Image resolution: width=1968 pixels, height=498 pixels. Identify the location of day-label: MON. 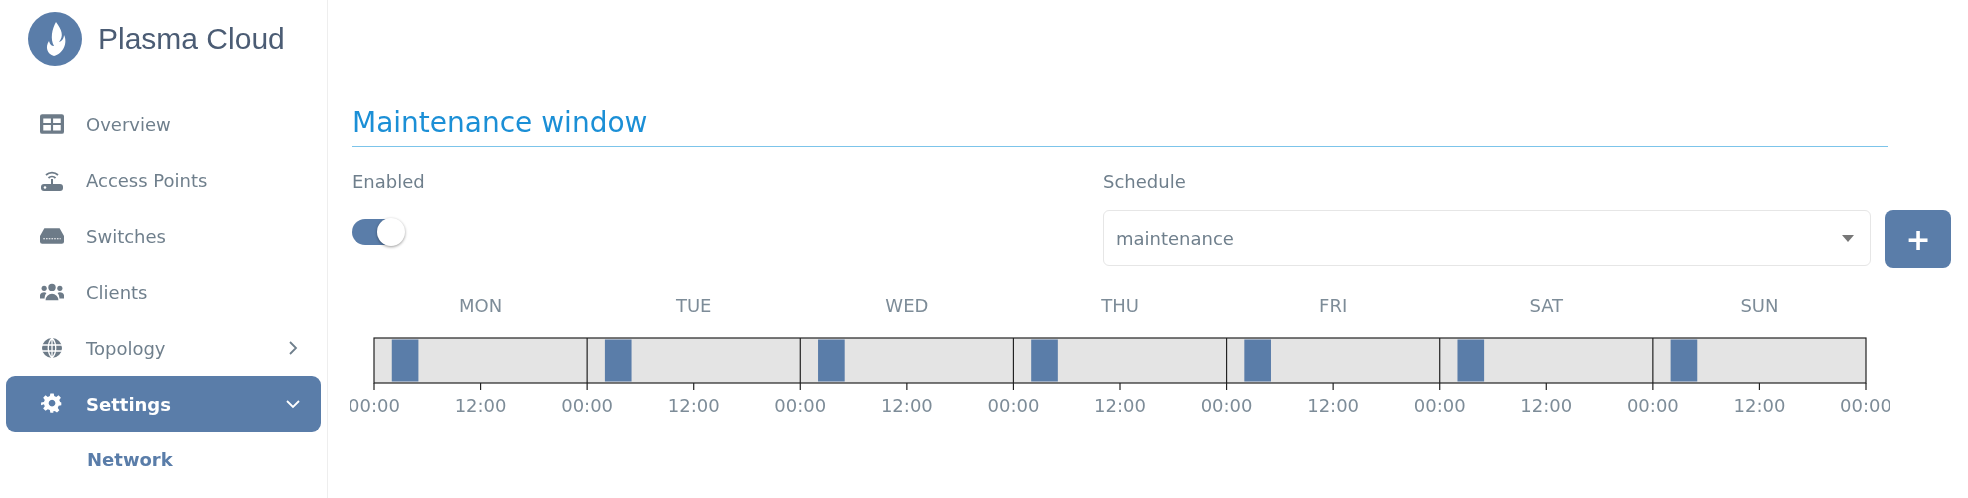
(481, 305).